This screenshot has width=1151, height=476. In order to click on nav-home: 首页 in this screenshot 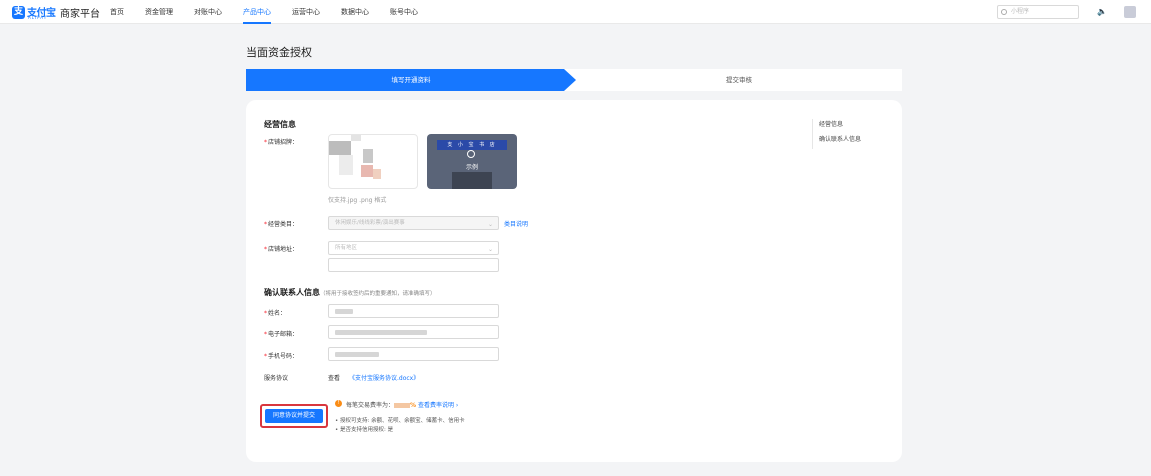, I will do `click(117, 12)`.